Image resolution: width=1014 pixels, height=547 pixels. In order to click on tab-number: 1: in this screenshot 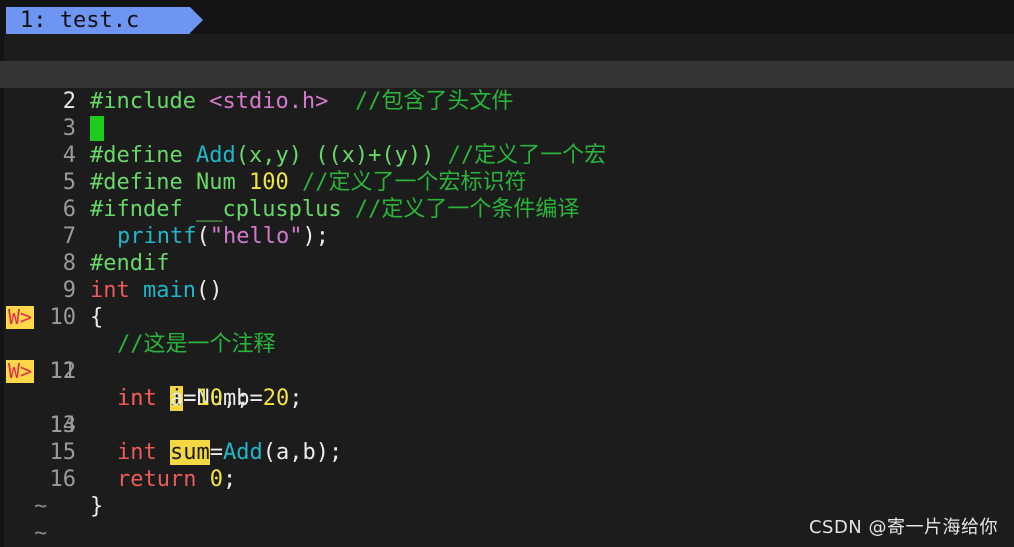, I will do `click(33, 20)`.